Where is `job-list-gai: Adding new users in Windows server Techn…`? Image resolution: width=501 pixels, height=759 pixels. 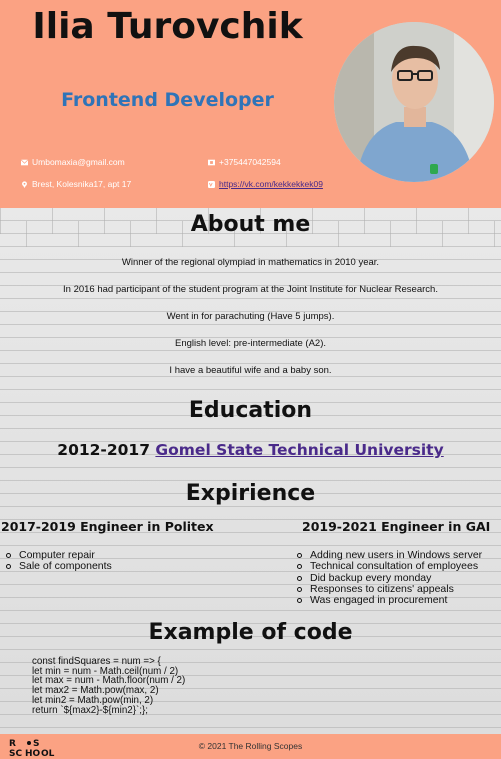
job-list-gai: Adding new users in Windows server Techn… is located at coordinates (389, 577).